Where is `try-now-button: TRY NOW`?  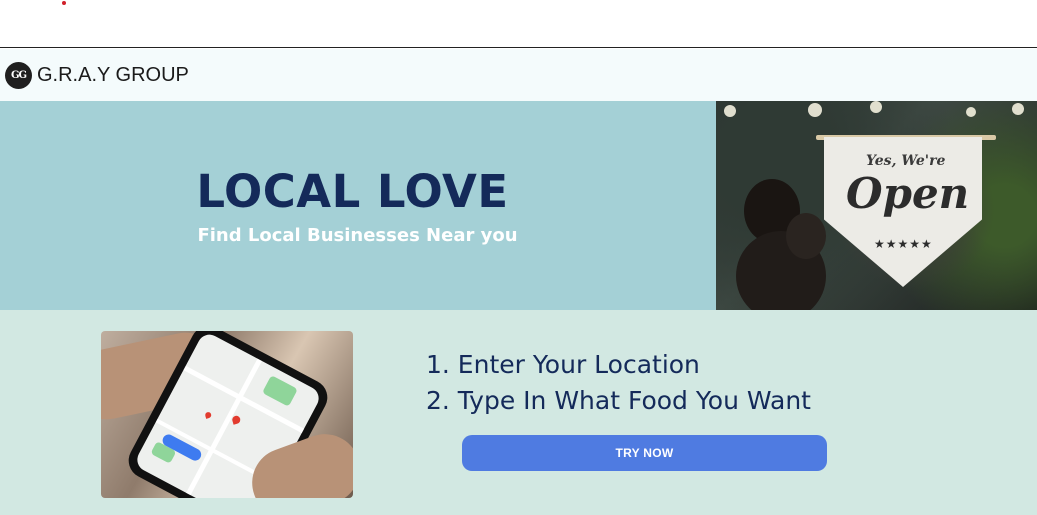 try-now-button: TRY NOW is located at coordinates (644, 453).